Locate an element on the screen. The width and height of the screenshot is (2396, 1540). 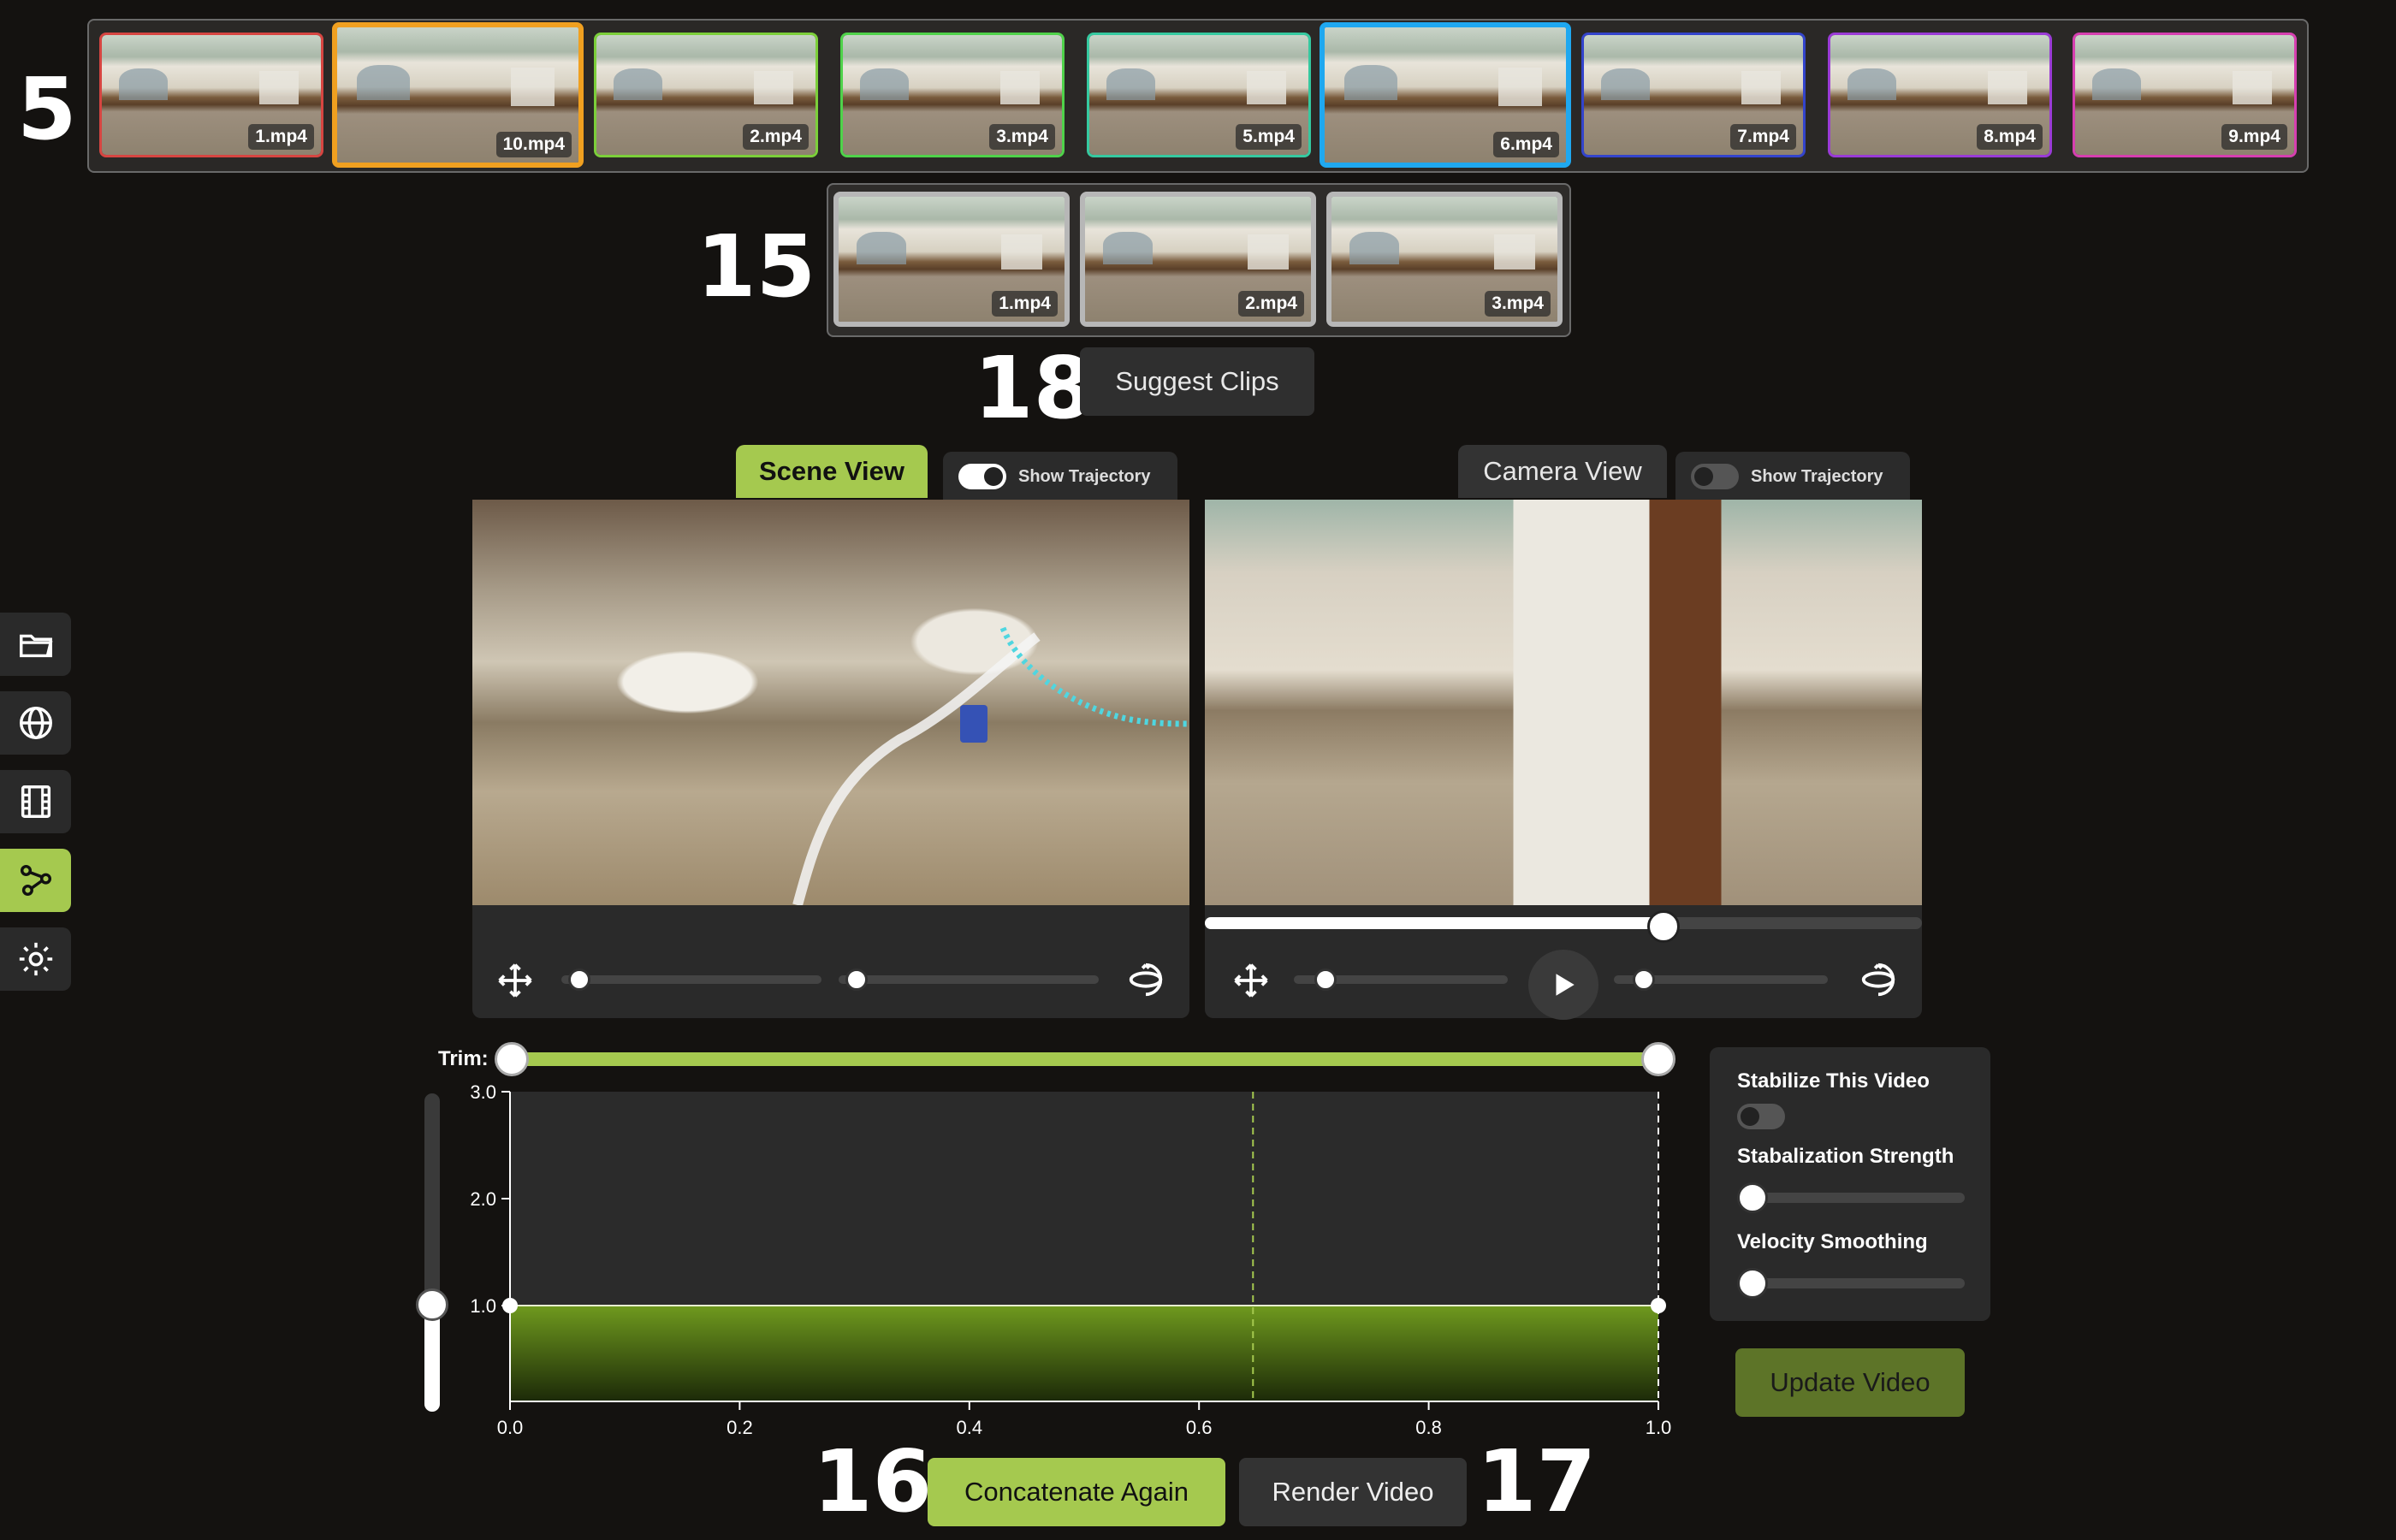
x-tick-label: 0.8 is located at coordinates (1428, 1427).